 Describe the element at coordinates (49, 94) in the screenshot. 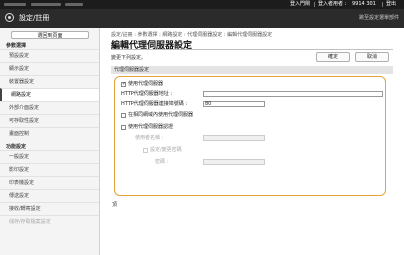

I see `sidebar-item-network-settings: 網路設定` at that location.